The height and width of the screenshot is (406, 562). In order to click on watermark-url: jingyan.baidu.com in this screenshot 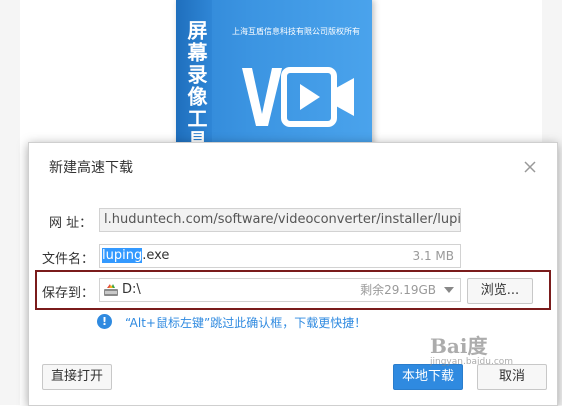, I will do `click(472, 362)`.